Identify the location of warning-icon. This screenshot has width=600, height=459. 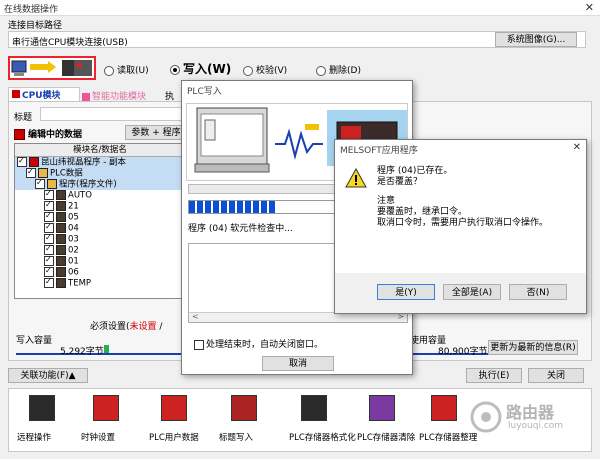
(356, 178).